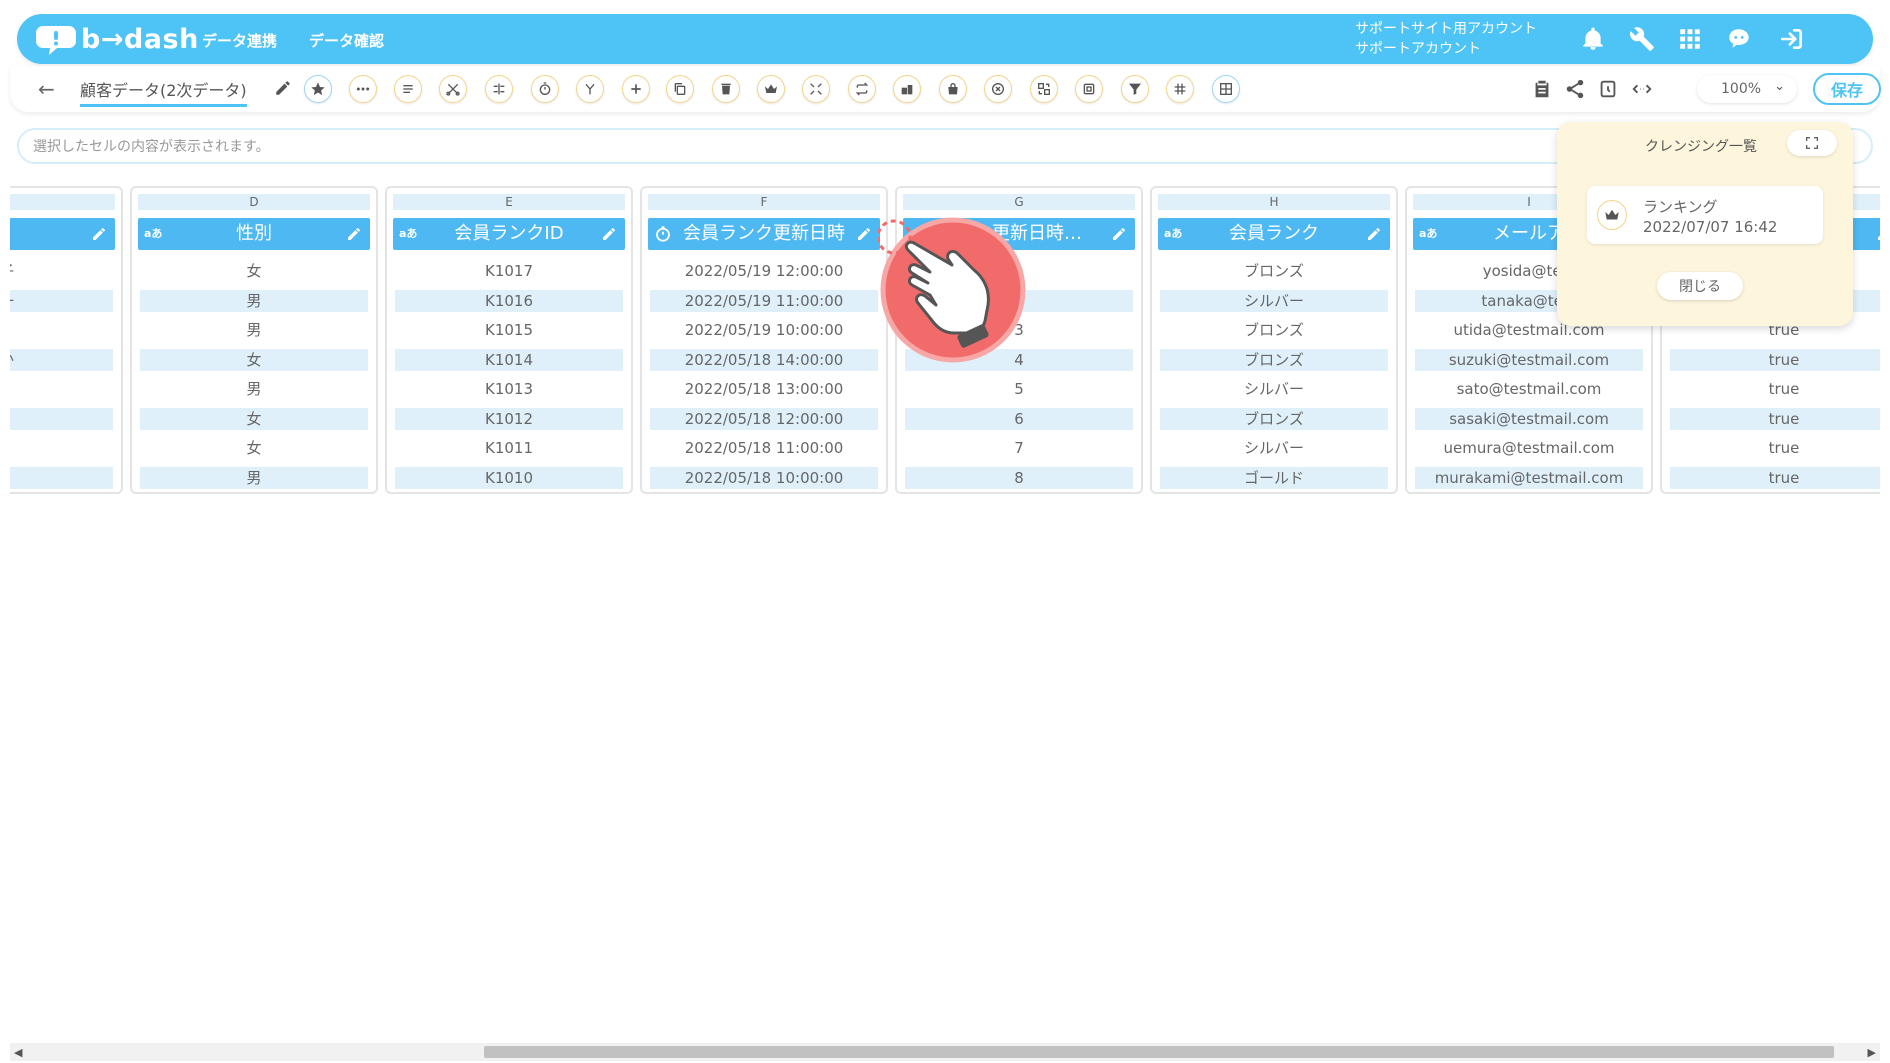 This screenshot has width=1890, height=1063. I want to click on grid-cell: 6, so click(1019, 418).